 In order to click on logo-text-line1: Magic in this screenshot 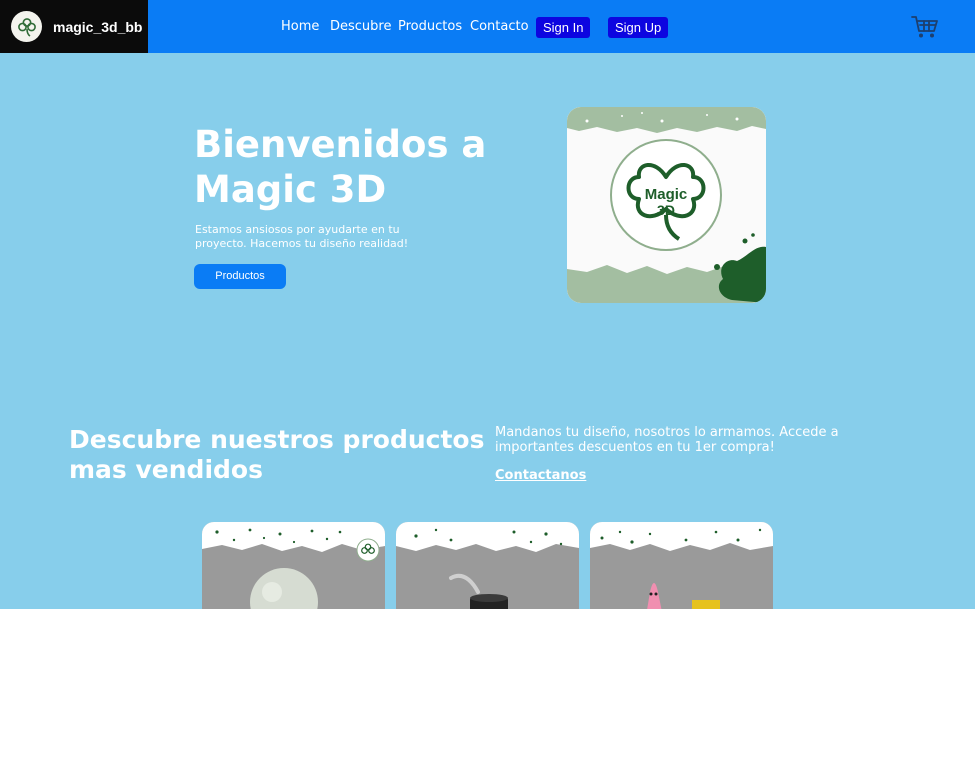, I will do `click(666, 194)`.